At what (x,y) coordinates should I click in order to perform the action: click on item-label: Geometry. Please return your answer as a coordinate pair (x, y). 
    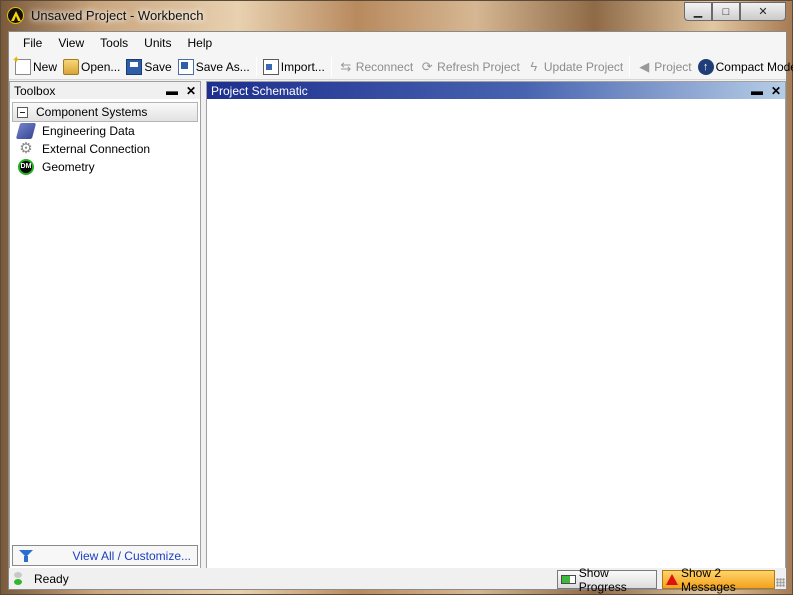
    Looking at the image, I should click on (68, 167).